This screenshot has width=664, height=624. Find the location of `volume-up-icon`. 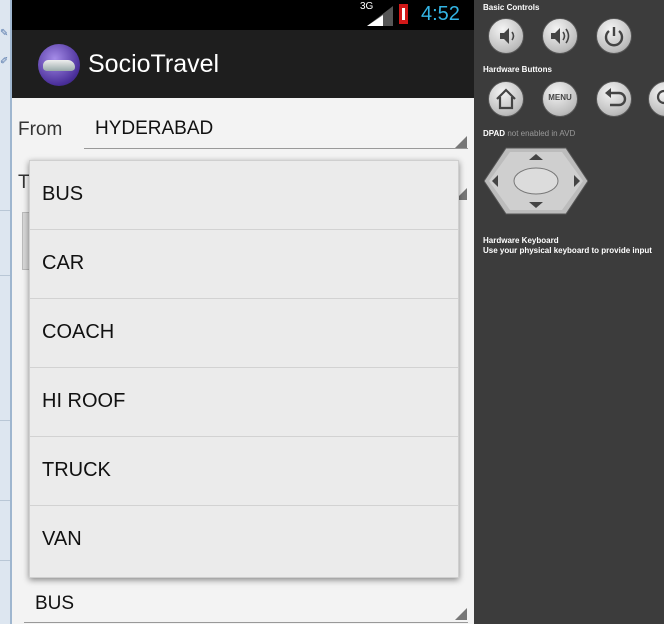

volume-up-icon is located at coordinates (560, 36).